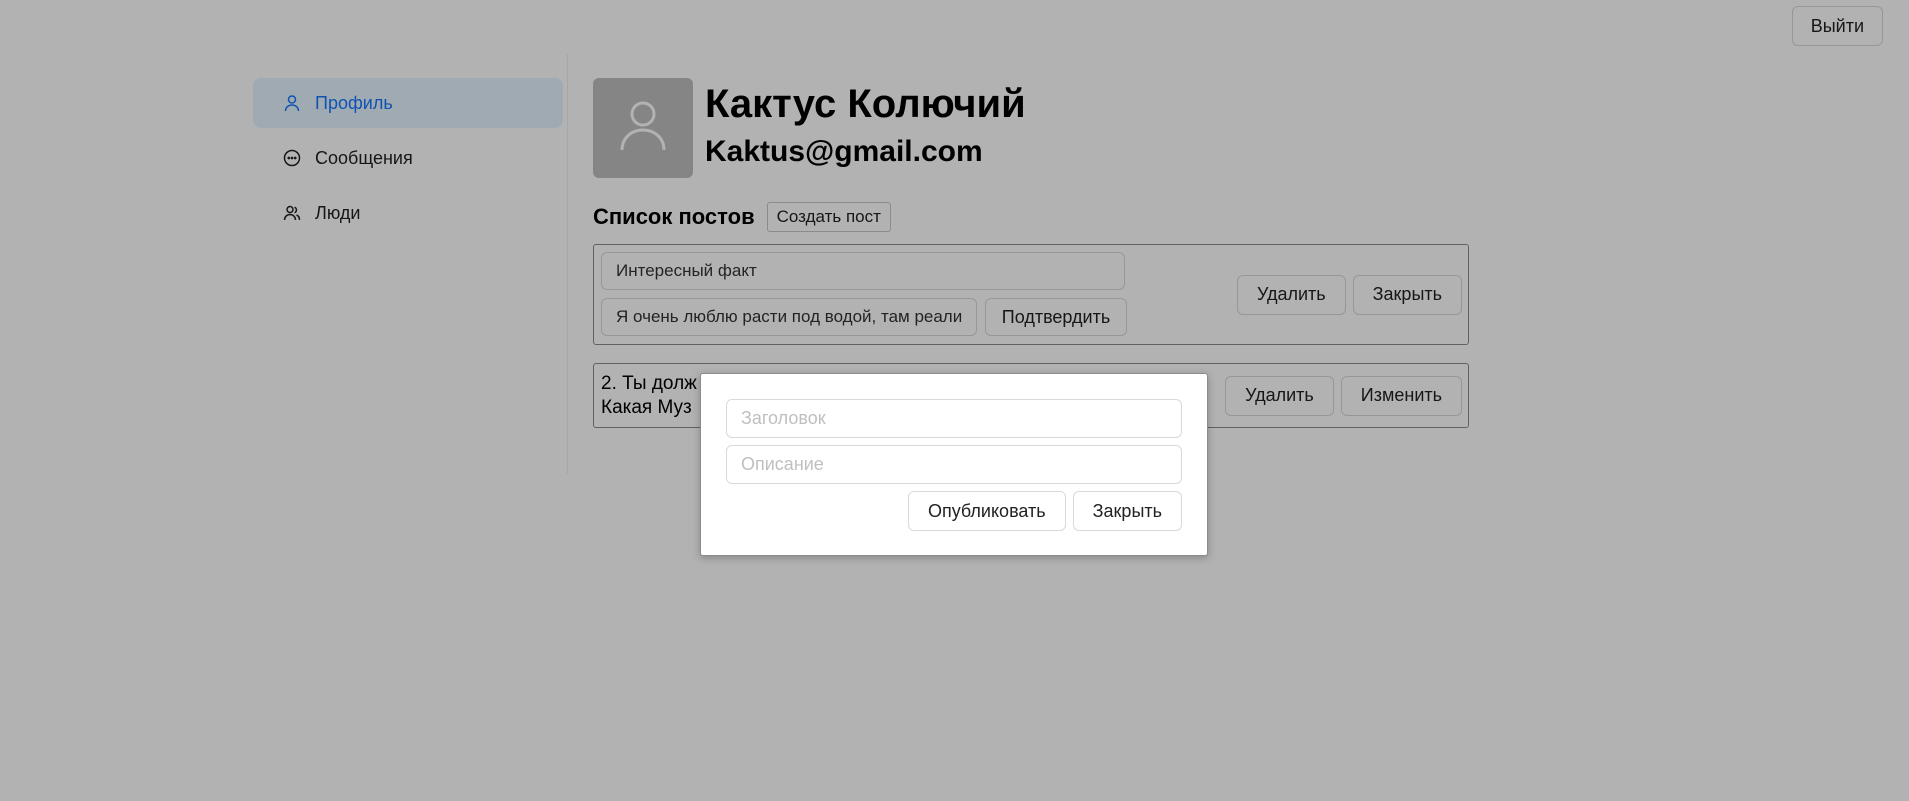  I want to click on modal-actions: Опубликовать Закрыть, so click(954, 511).